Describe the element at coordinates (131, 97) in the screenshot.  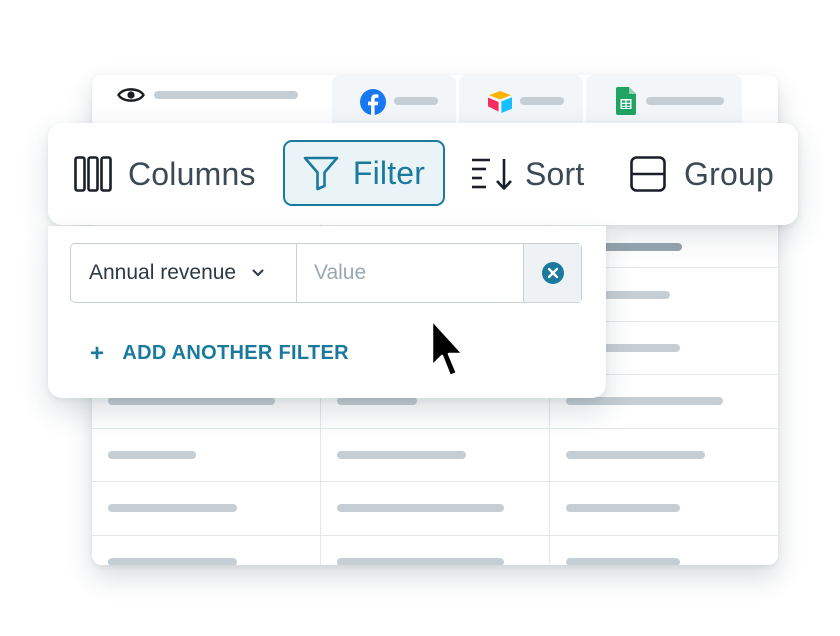
I see `eye-icon` at that location.